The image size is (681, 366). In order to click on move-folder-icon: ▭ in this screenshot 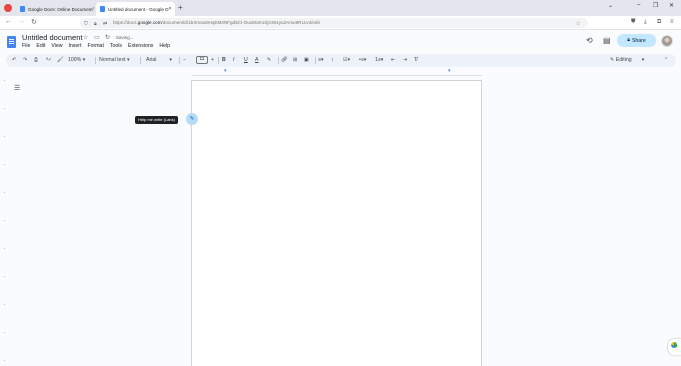, I will do `click(97, 37)`.